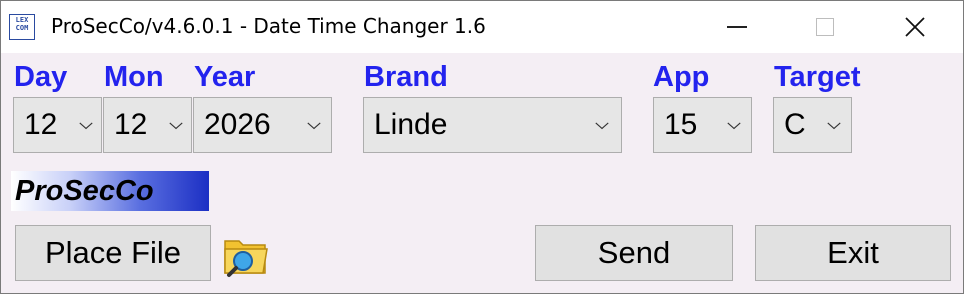  I want to click on close-button, so click(915, 27).